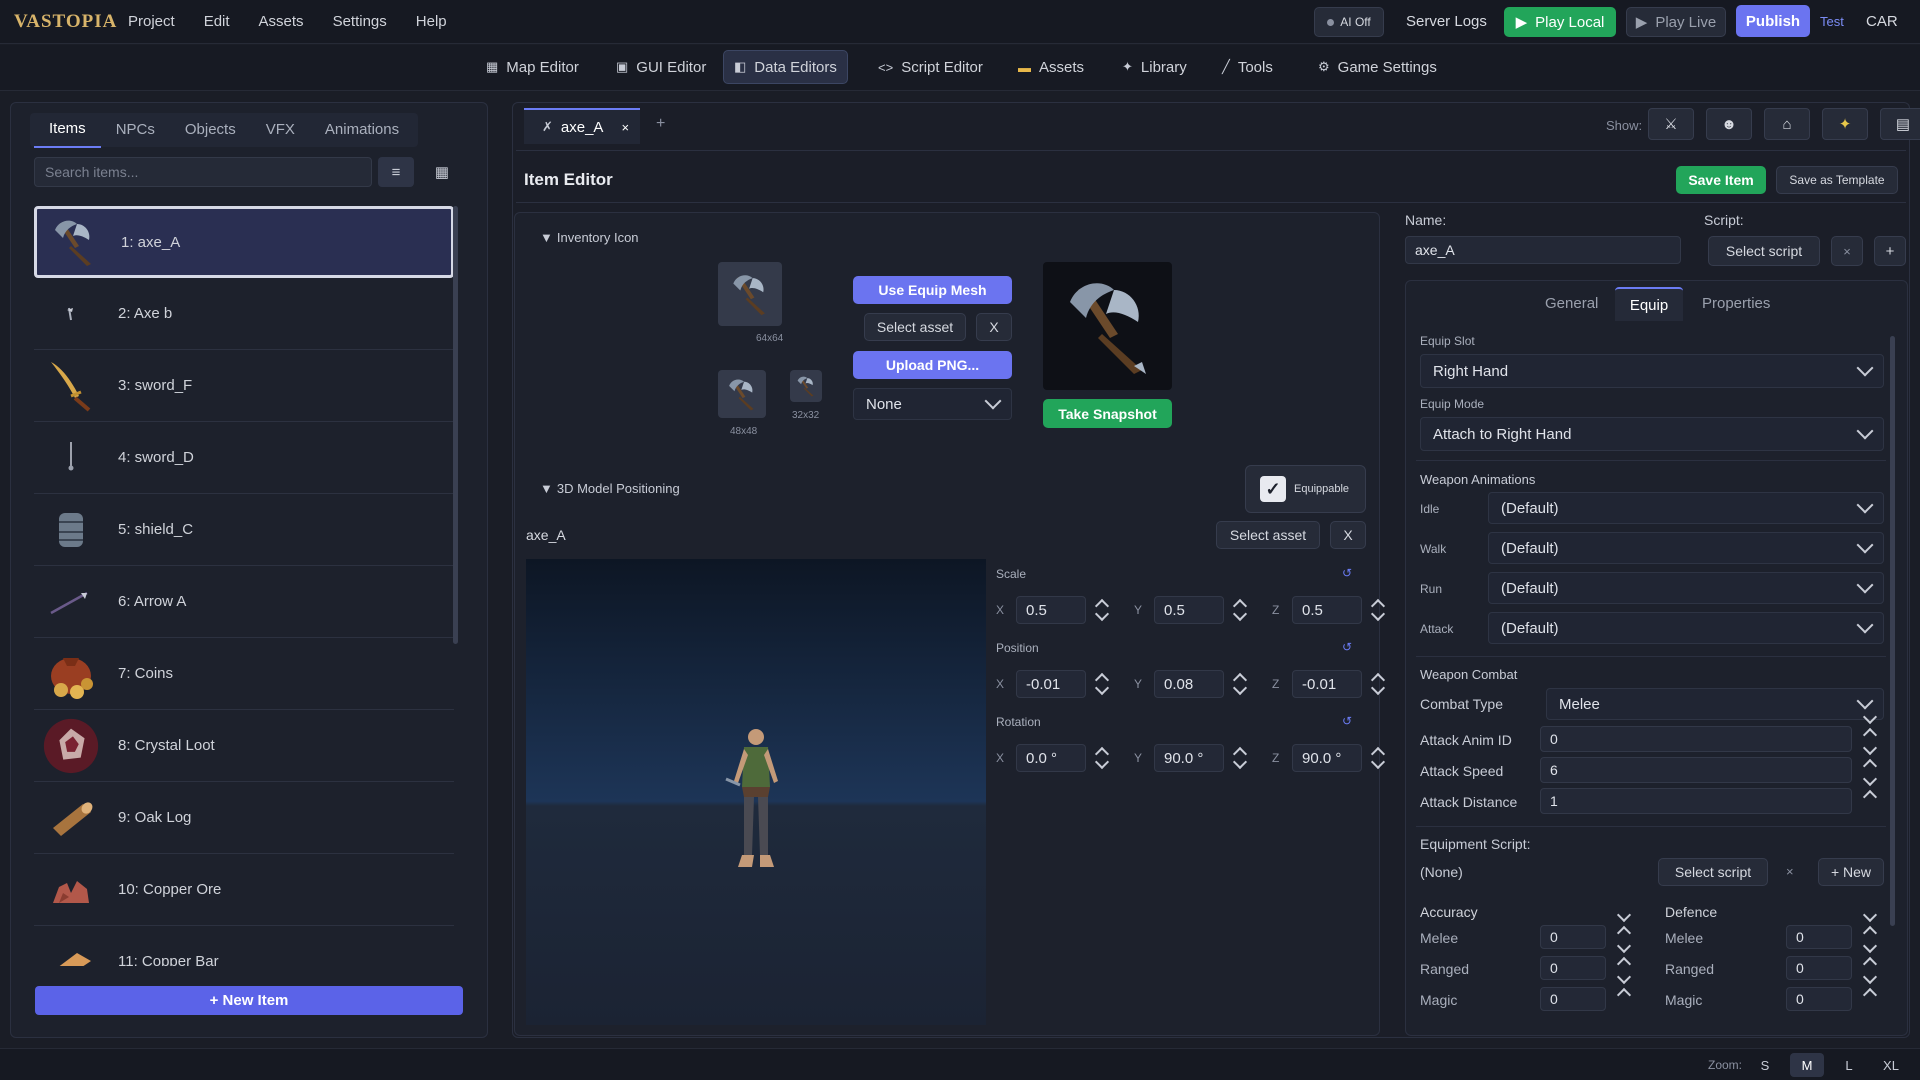 Image resolution: width=1920 pixels, height=1080 pixels. What do you see at coordinates (589, 237) in the screenshot?
I see `inventory-icon-header: ▼ Inventory Icon` at bounding box center [589, 237].